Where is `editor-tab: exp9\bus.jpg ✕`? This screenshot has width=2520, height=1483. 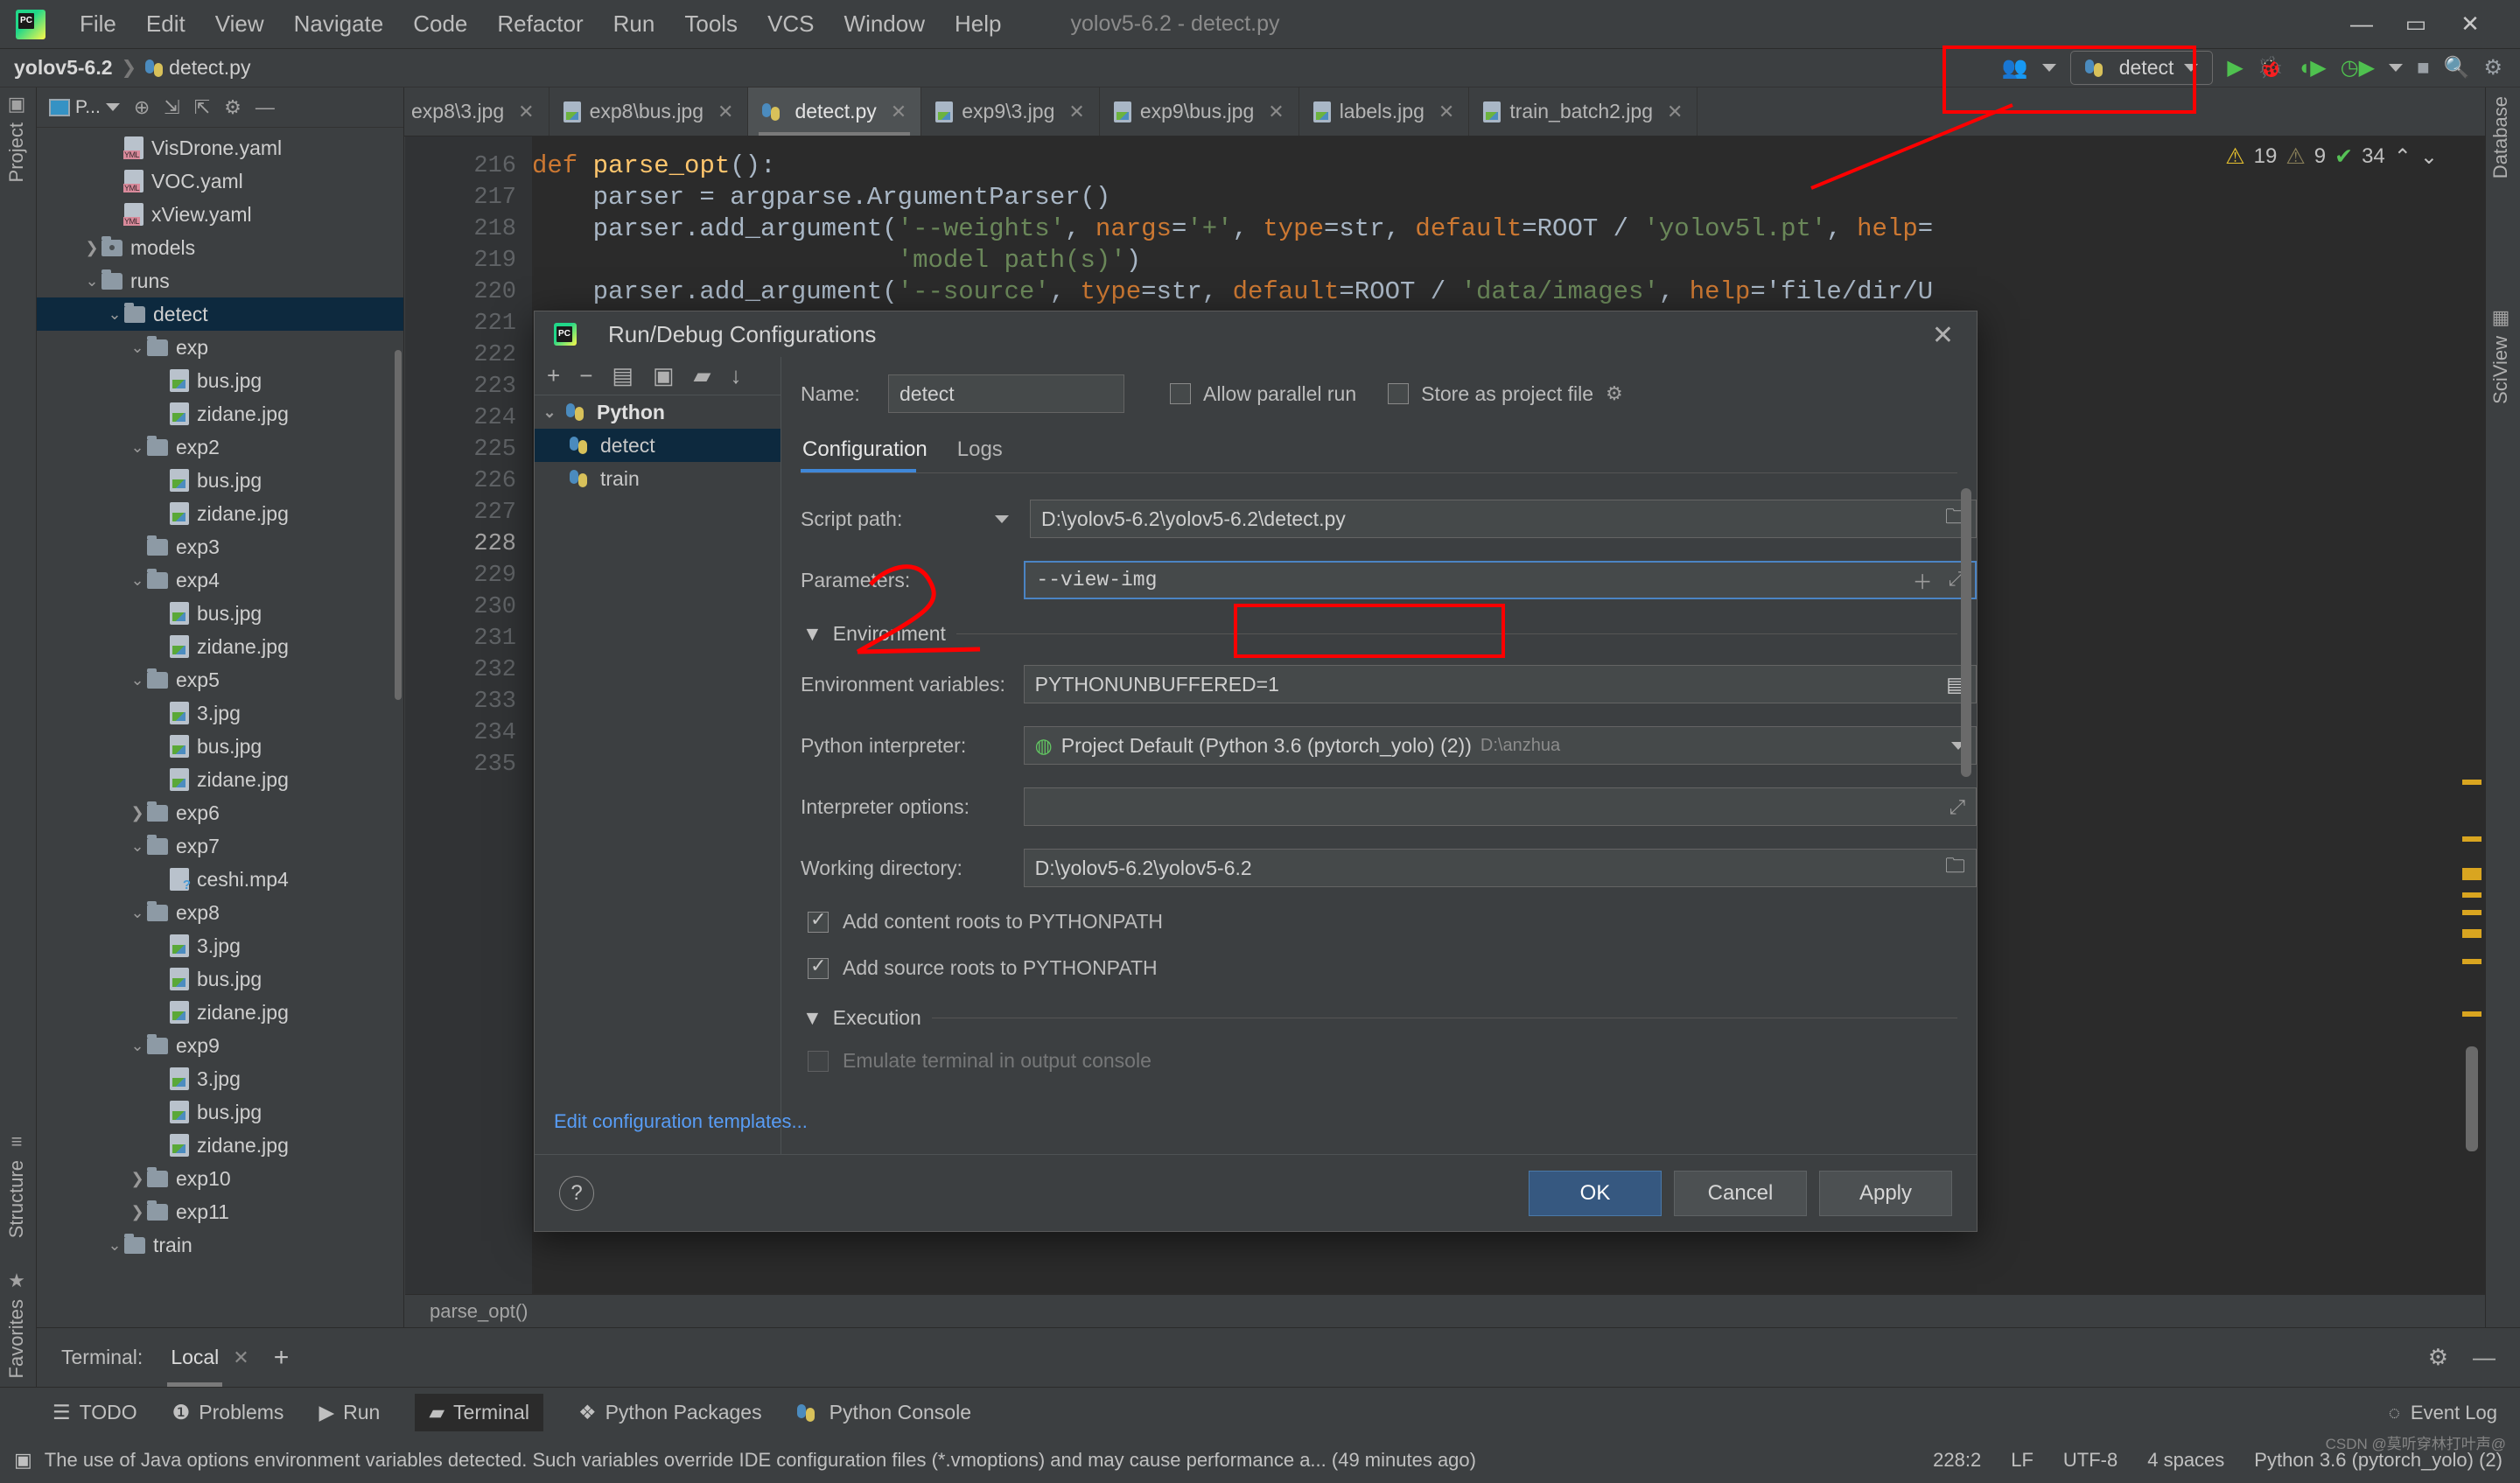 editor-tab: exp9\bus.jpg ✕ is located at coordinates (1199, 111).